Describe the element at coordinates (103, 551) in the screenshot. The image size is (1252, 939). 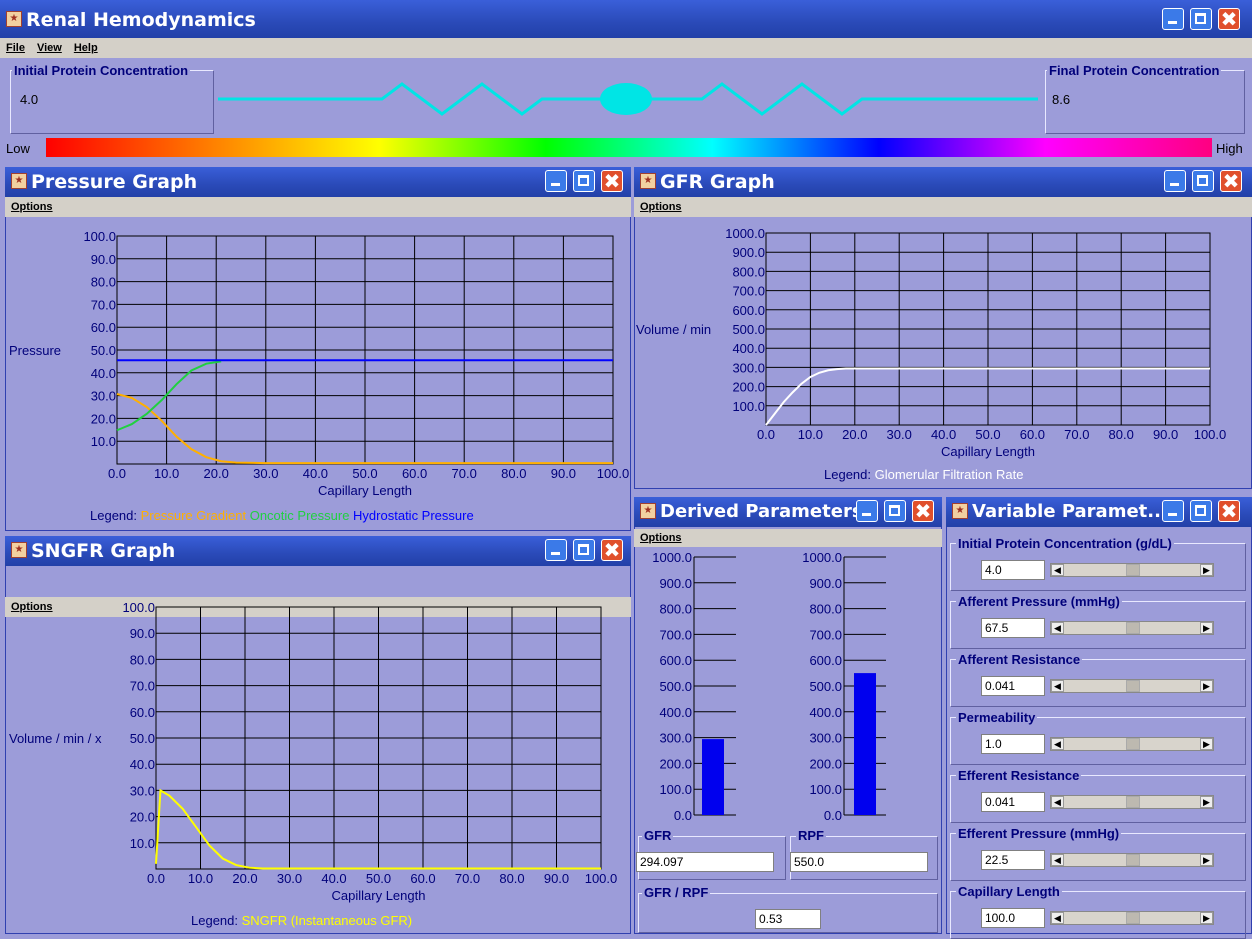
I see `sngfr-title: SNGFR Graph` at that location.